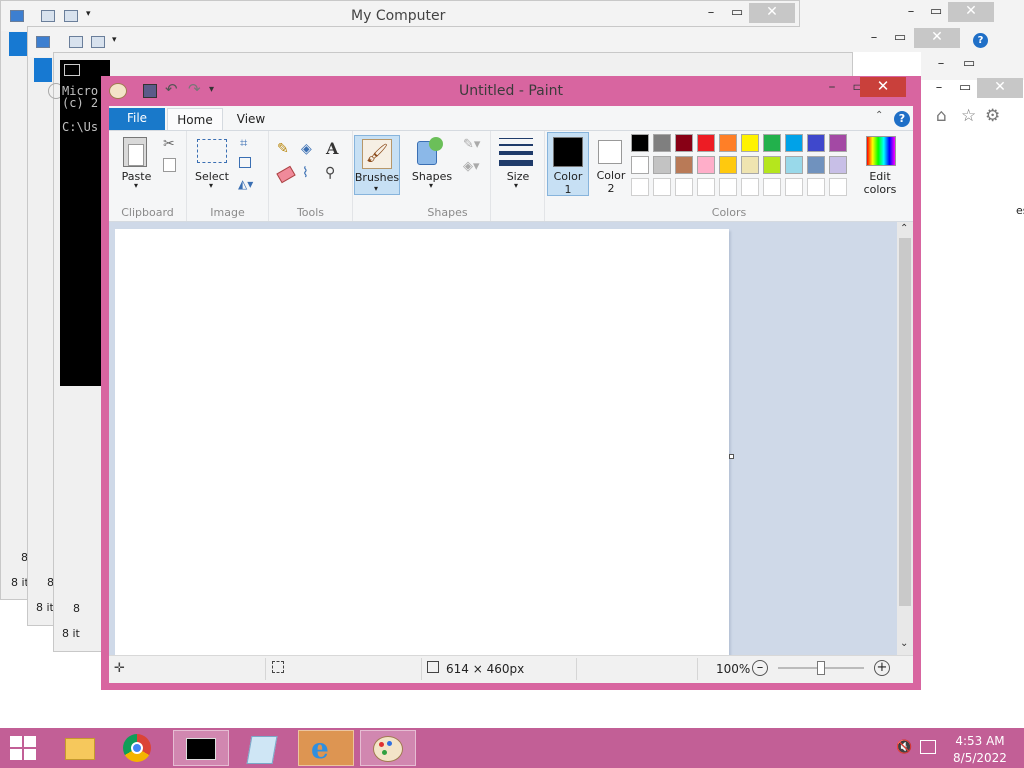 The width and height of the screenshot is (1024, 768). What do you see at coordinates (882, 668) in the screenshot?
I see `zoom-in-icon: +` at bounding box center [882, 668].